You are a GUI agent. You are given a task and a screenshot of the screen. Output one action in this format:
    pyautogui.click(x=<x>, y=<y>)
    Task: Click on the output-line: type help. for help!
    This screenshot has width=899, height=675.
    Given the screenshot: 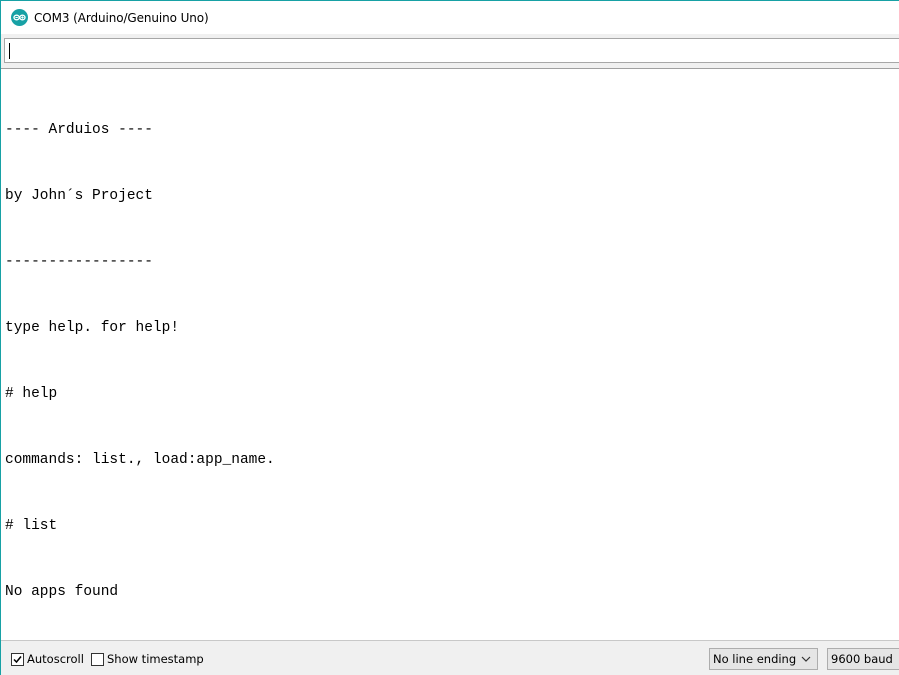 What is the action you would take?
    pyautogui.click(x=92, y=328)
    